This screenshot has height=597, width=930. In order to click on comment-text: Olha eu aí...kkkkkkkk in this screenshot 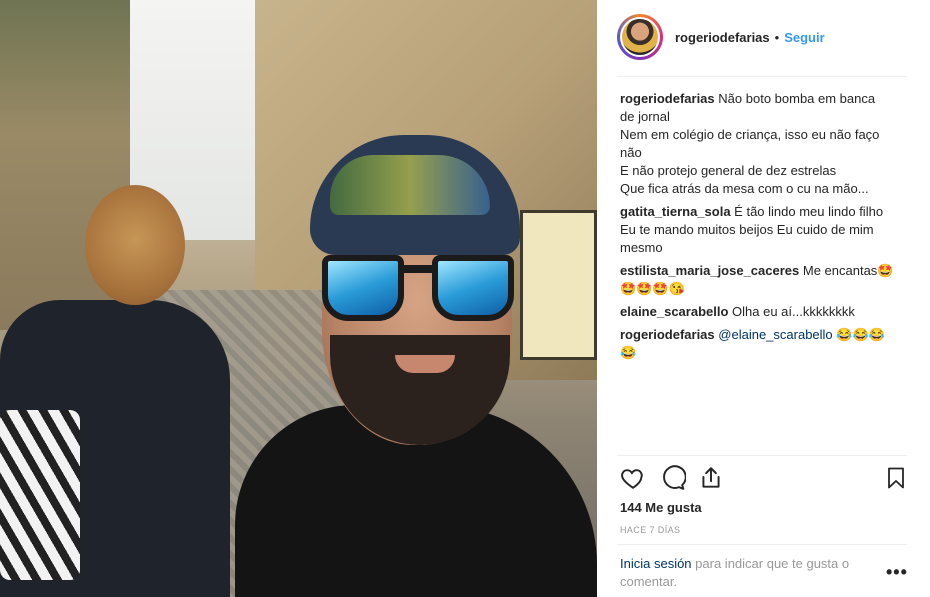, I will do `click(793, 311)`.